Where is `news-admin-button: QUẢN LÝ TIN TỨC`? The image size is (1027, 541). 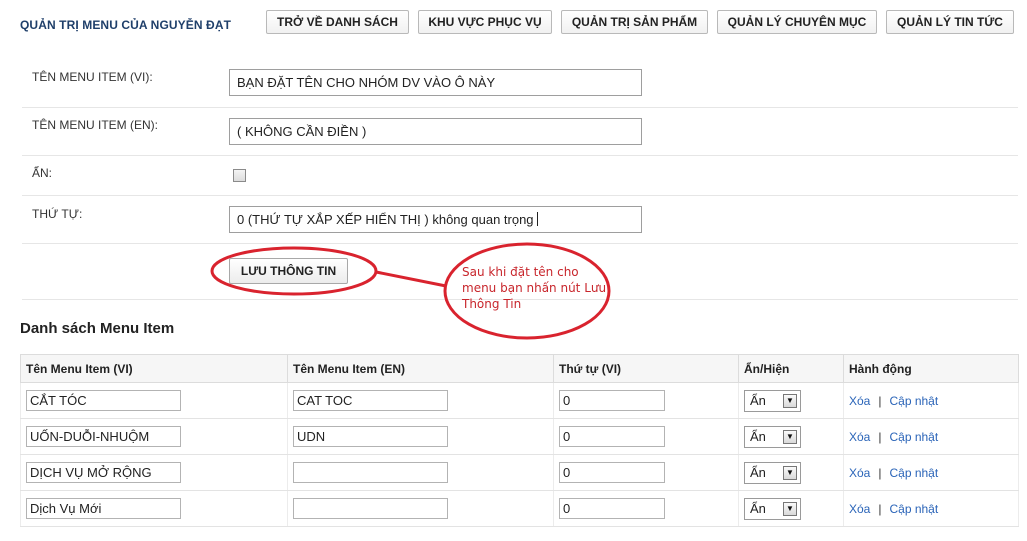
news-admin-button: QUẢN LÝ TIN TỨC is located at coordinates (950, 22).